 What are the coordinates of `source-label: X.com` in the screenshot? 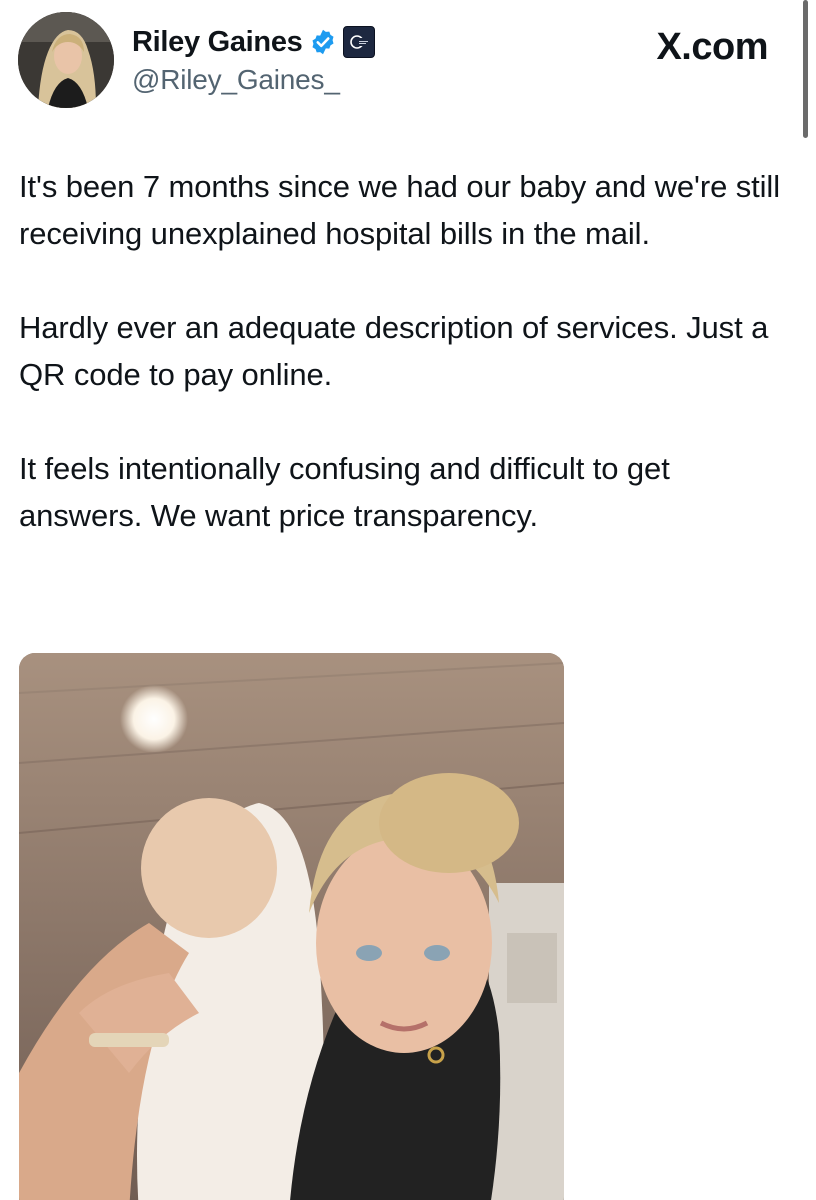 It's located at (712, 47).